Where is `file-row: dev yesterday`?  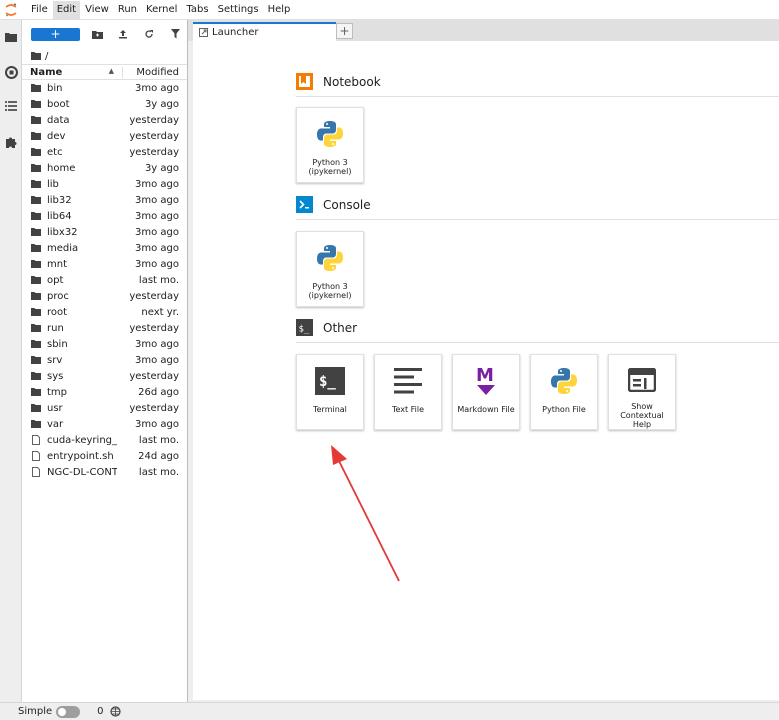
file-row: dev yesterday is located at coordinates (104, 136).